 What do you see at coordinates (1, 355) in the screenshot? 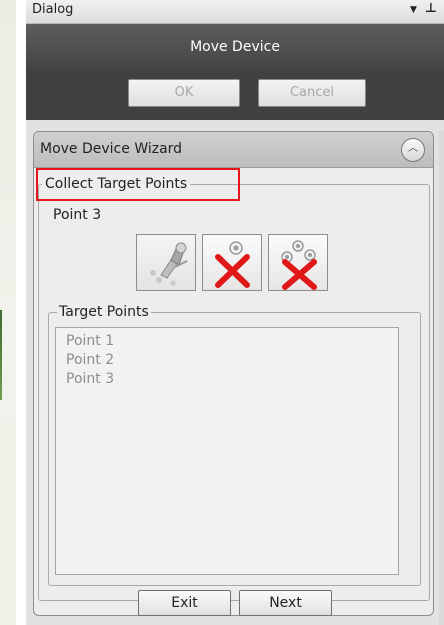
I see `left-accent-bar` at bounding box center [1, 355].